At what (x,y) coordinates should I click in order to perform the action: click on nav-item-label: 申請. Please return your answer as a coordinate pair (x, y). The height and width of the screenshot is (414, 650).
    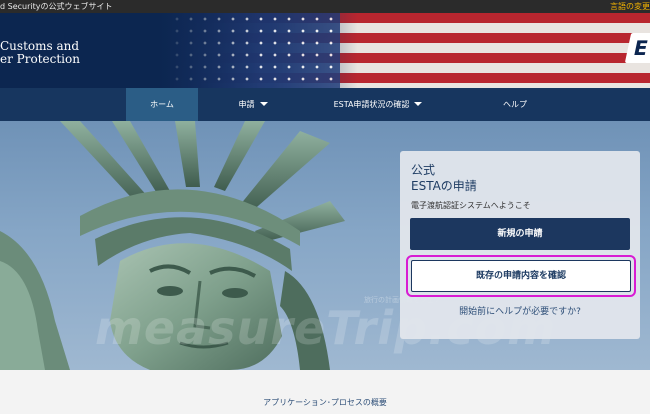
    Looking at the image, I should click on (246, 104).